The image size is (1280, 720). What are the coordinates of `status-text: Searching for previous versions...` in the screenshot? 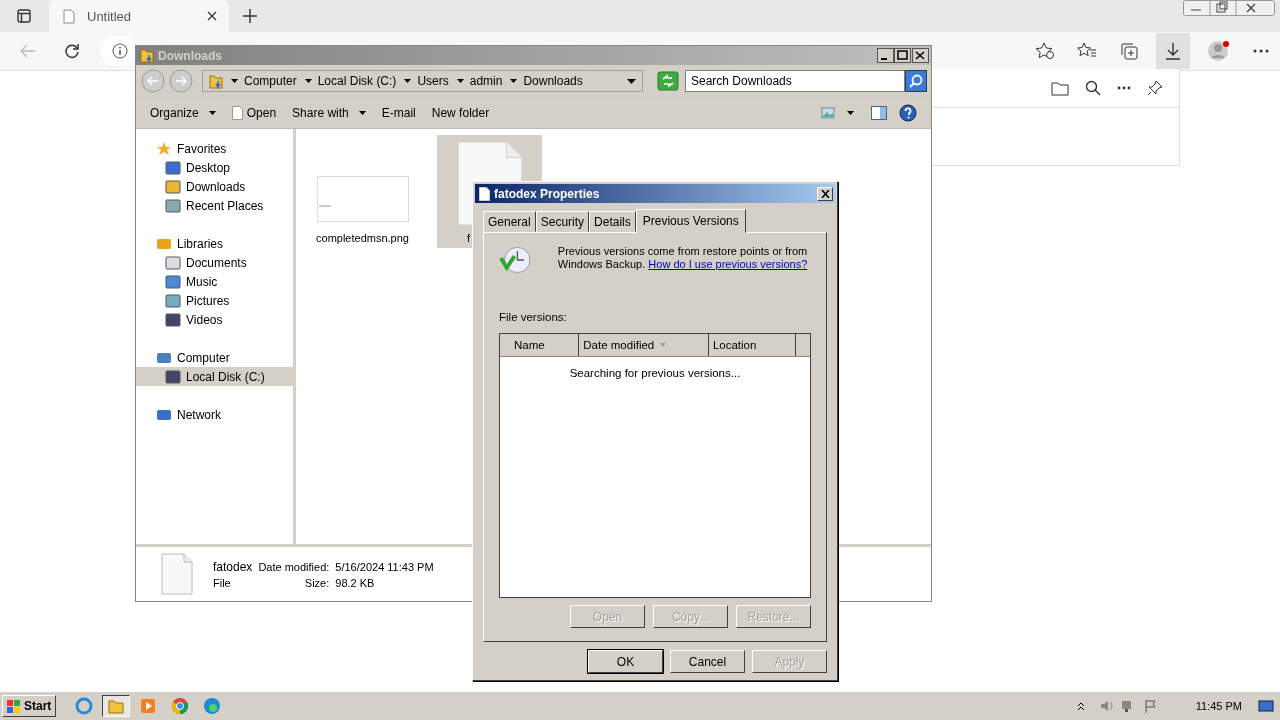 It's located at (655, 373).